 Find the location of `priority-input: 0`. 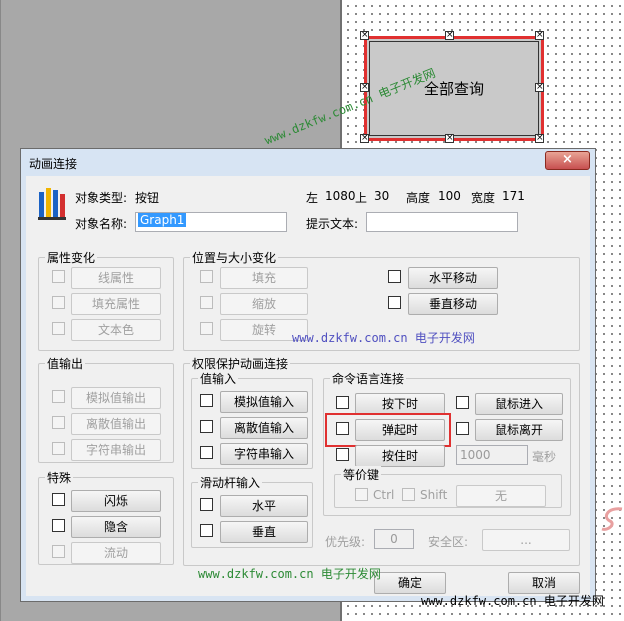

priority-input: 0 is located at coordinates (394, 539).